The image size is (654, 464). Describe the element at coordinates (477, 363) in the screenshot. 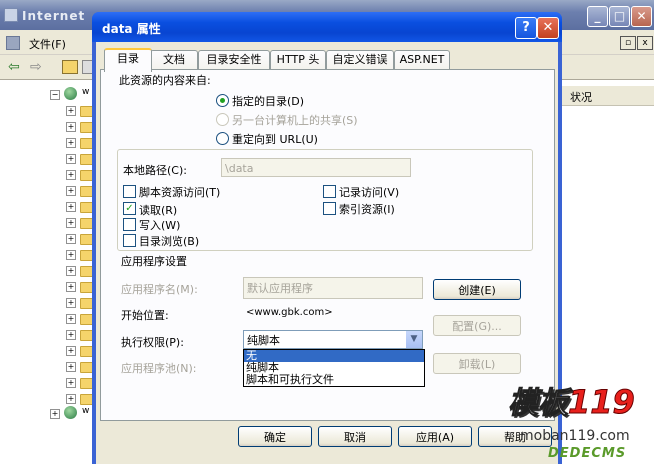

I see `unload-button: 卸载(L)` at that location.